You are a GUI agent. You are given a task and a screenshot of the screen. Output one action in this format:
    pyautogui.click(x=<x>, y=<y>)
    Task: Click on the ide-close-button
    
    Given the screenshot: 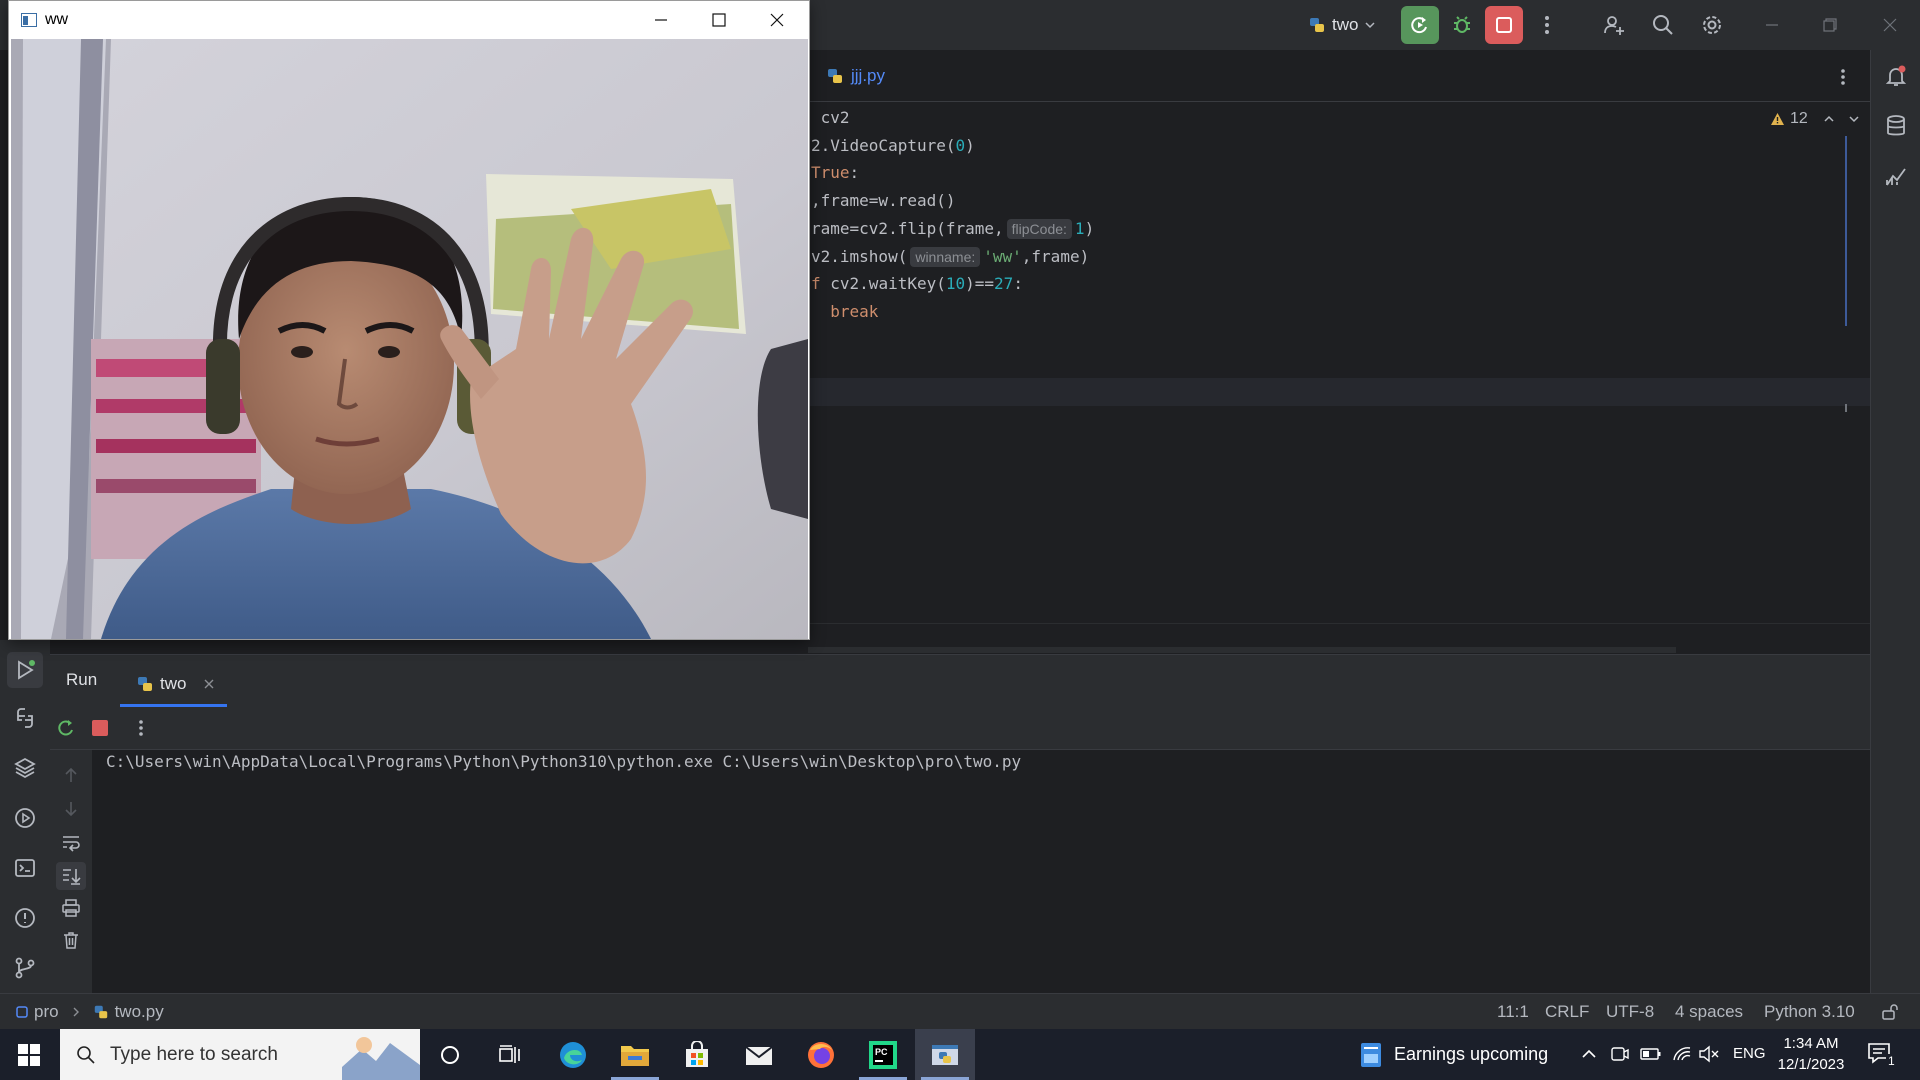 What is the action you would take?
    pyautogui.click(x=1890, y=25)
    